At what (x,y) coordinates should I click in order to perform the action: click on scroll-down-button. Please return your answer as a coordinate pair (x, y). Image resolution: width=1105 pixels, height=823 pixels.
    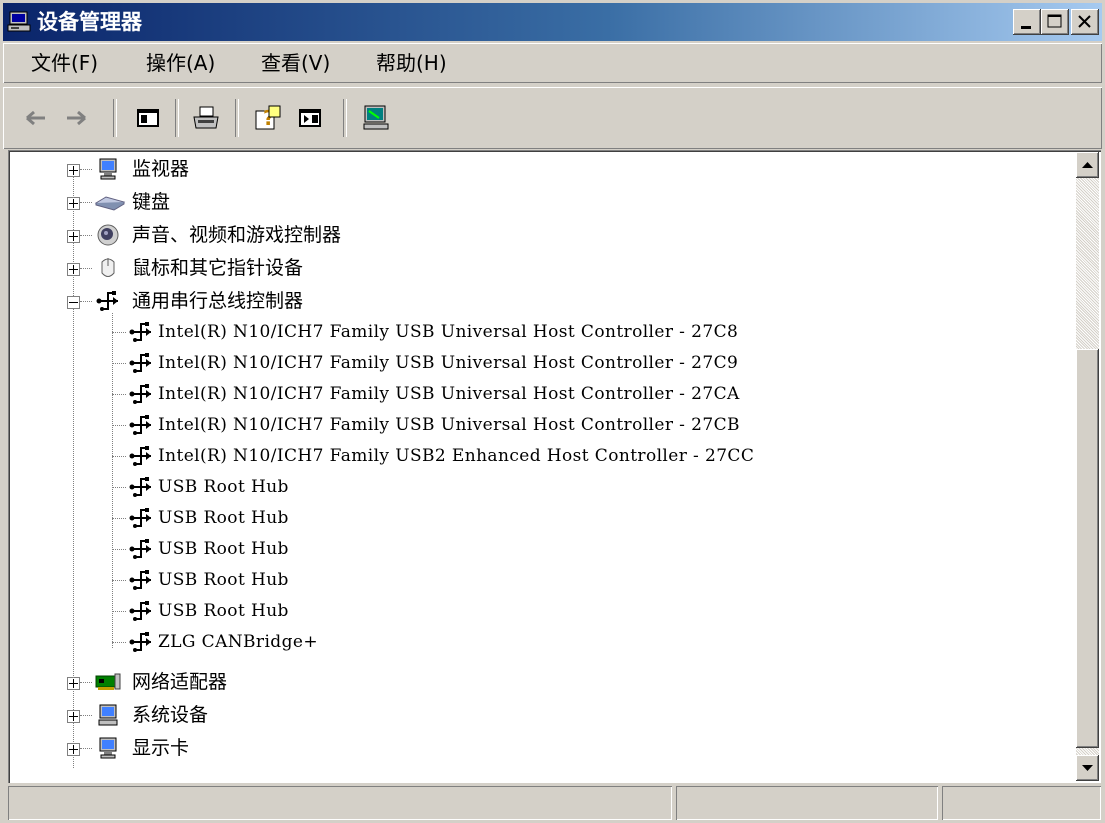
    Looking at the image, I should click on (1087, 768).